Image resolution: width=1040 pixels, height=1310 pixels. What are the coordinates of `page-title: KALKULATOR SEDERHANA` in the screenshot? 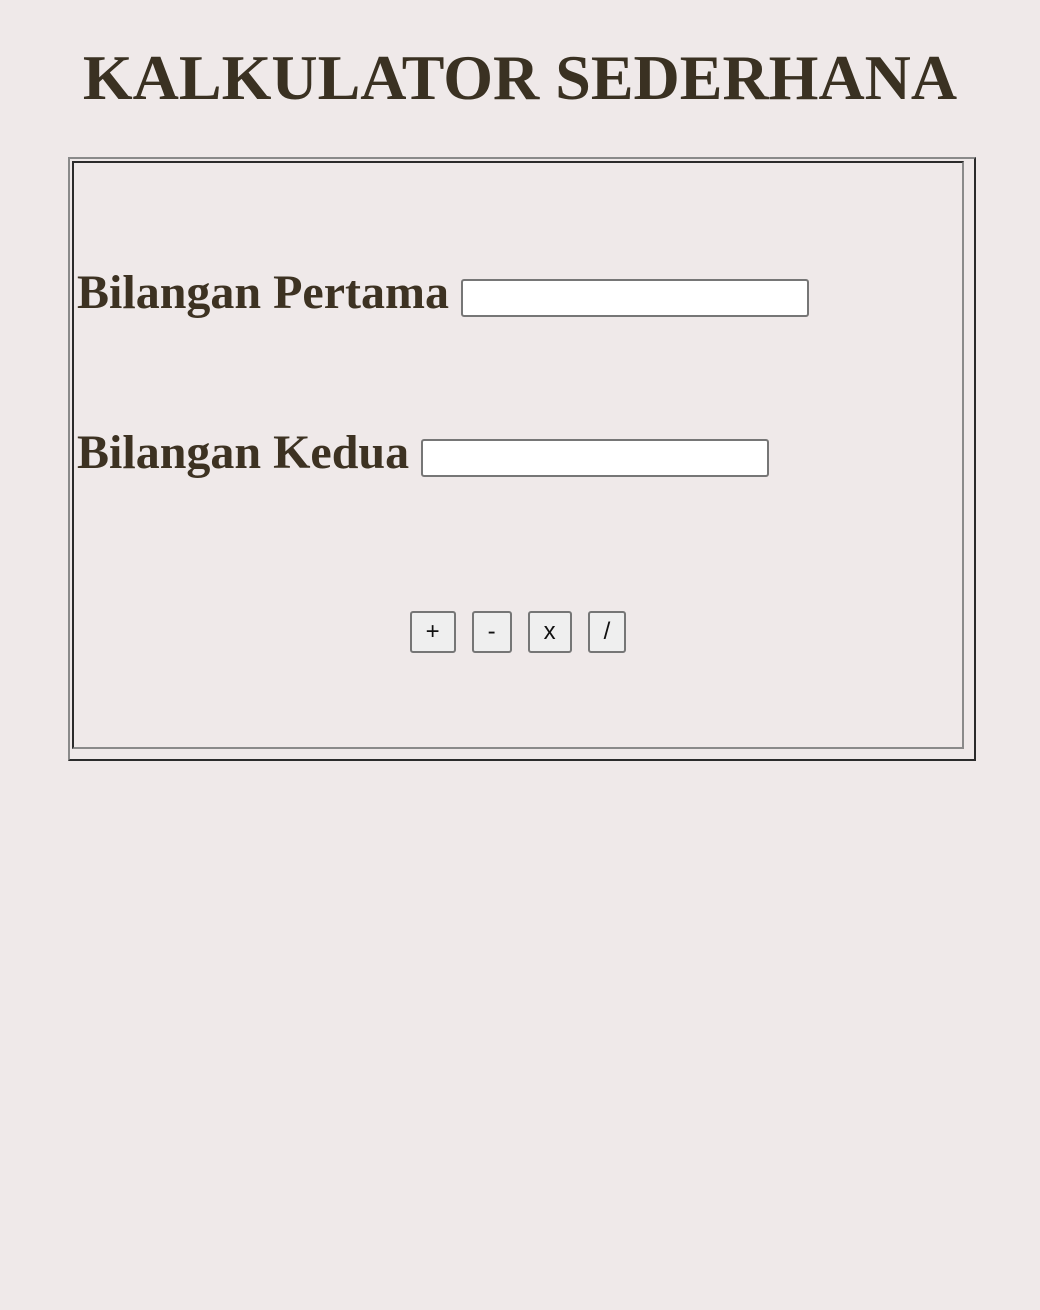 It's located at (520, 77).